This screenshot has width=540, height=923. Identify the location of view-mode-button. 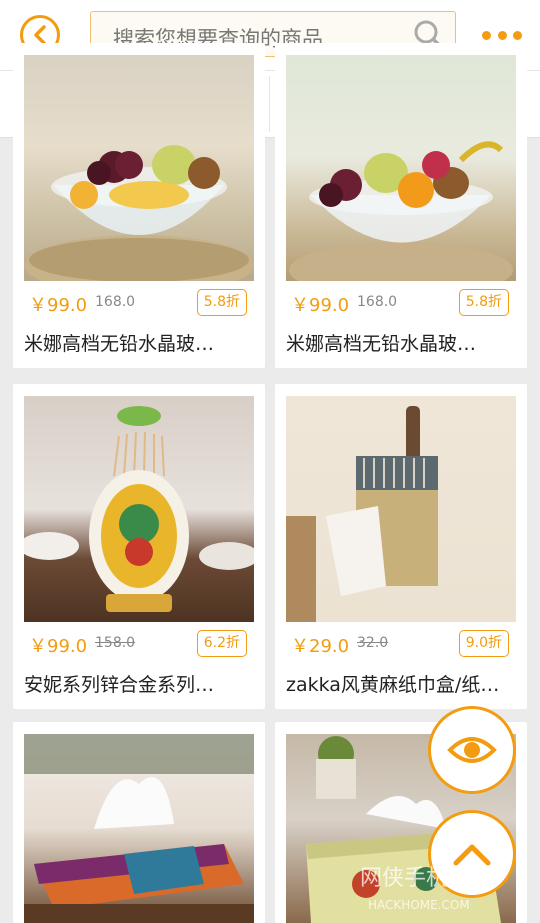
(472, 750).